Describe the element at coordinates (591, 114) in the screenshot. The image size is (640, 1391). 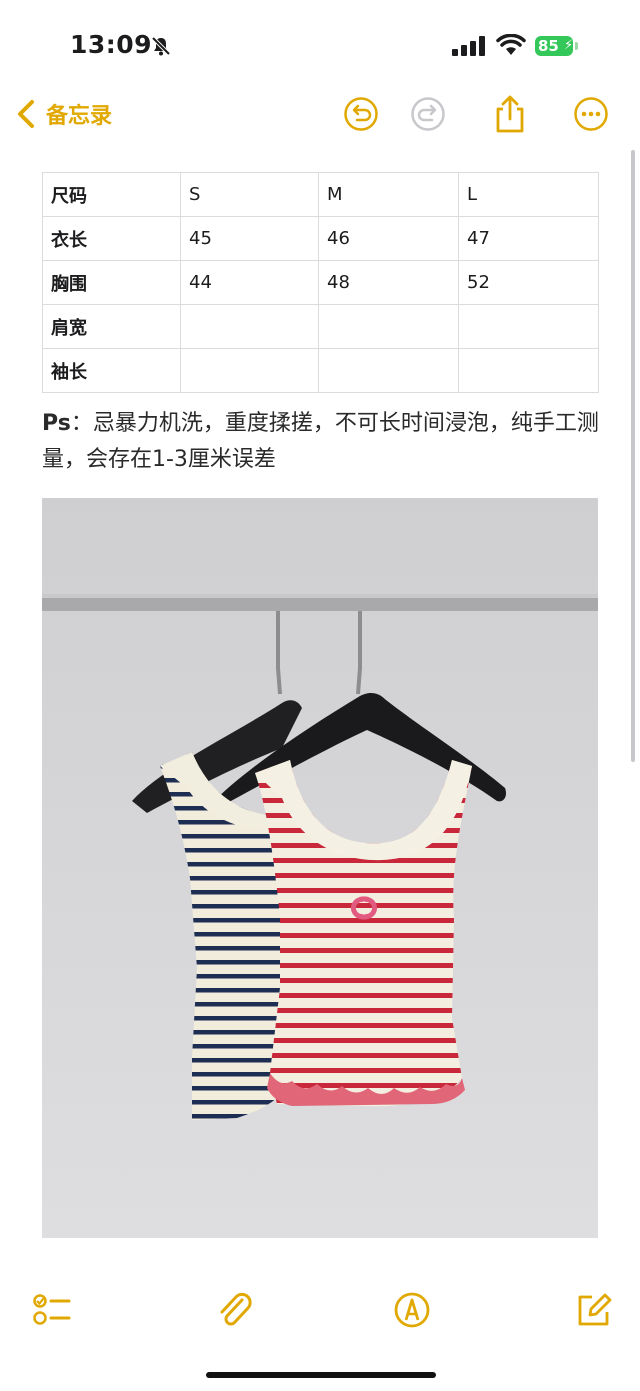
I see `more-icon` at that location.